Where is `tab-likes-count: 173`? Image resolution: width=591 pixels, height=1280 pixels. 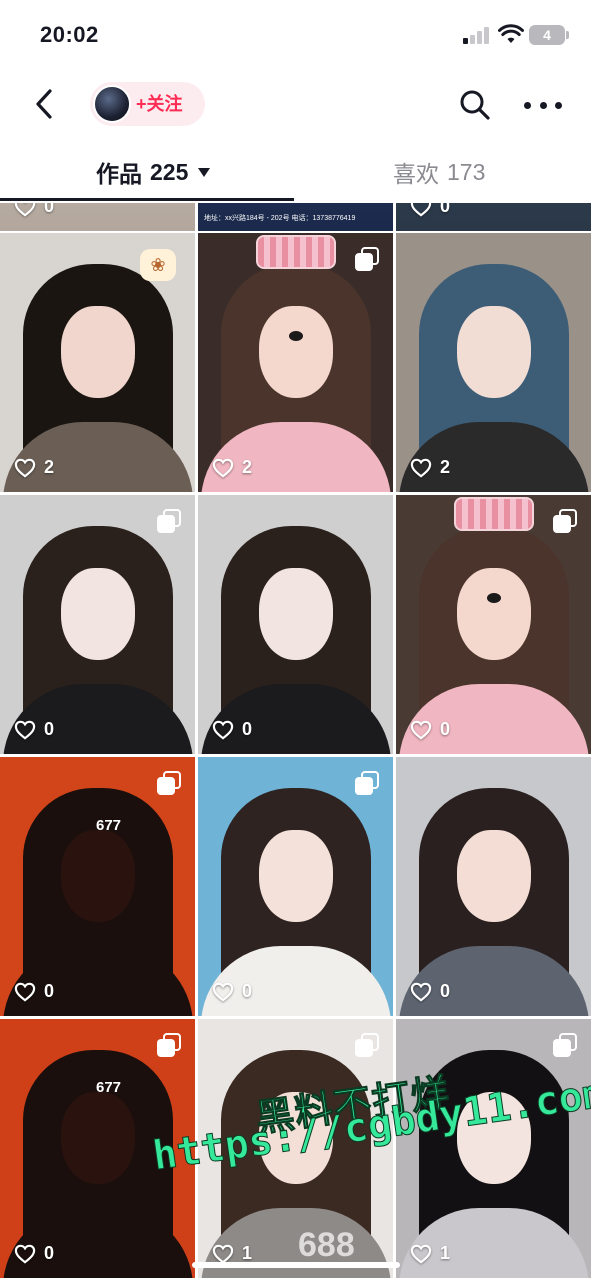
tab-likes-count: 173 is located at coordinates (466, 171).